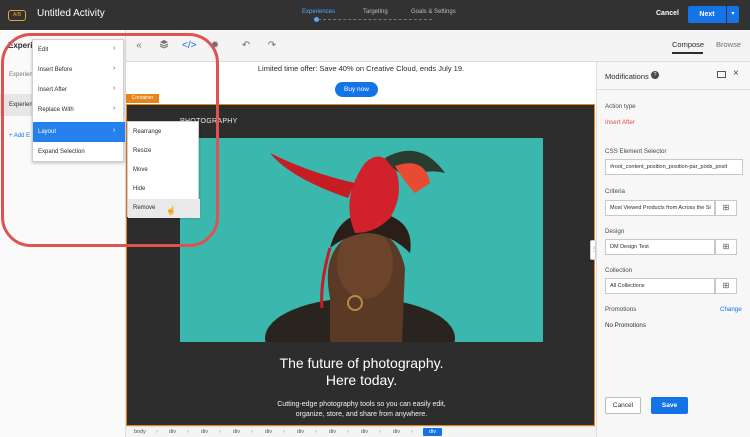 This screenshot has height=437, width=750. Describe the element at coordinates (144, 208) in the screenshot. I see `submenu-item-label: Remove` at that location.